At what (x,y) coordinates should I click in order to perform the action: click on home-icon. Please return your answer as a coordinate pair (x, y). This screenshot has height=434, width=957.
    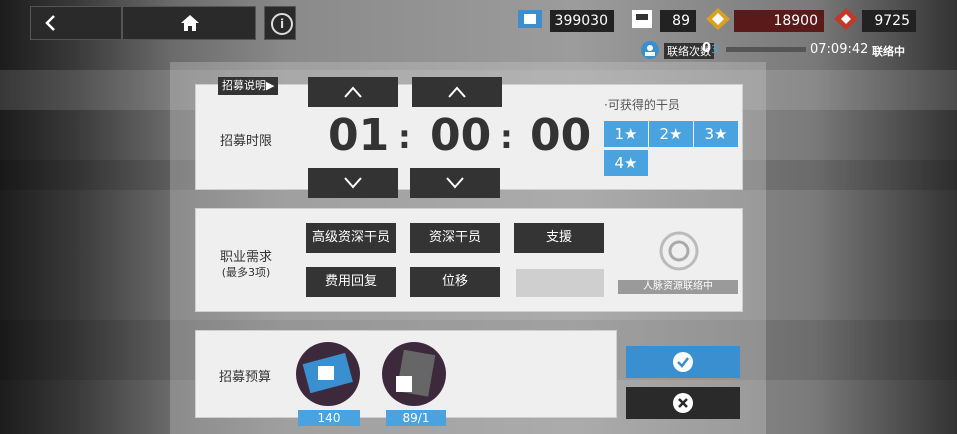
    Looking at the image, I should click on (190, 23).